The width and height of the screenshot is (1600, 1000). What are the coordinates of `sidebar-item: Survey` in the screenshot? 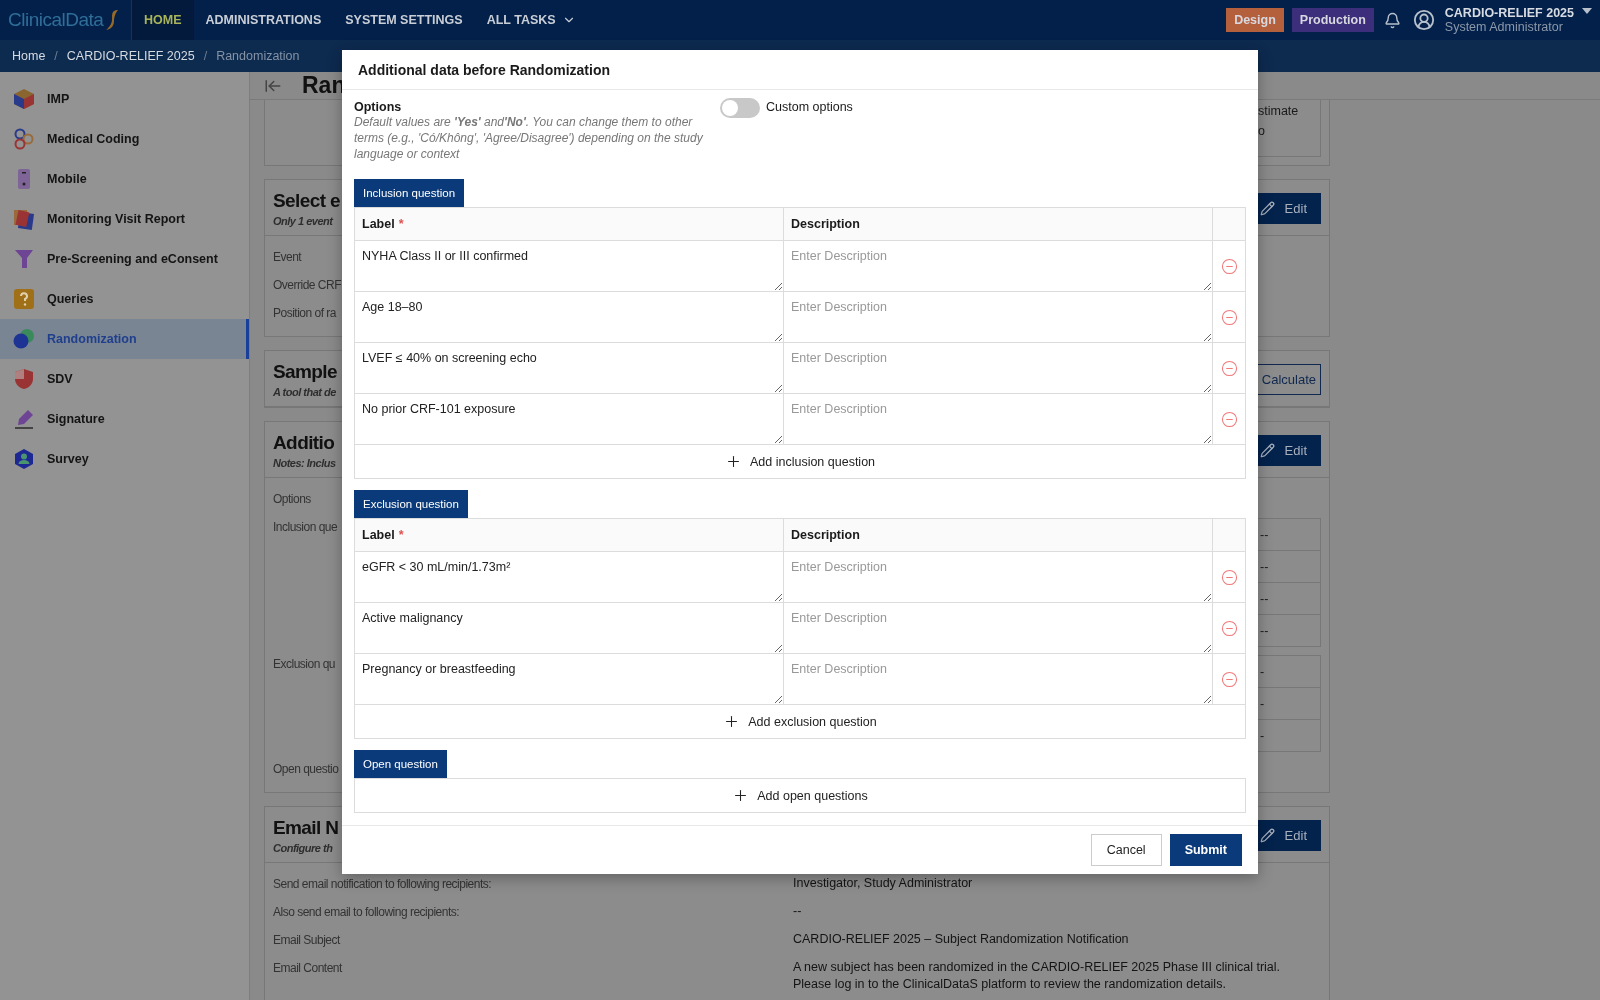 It's located at (124, 459).